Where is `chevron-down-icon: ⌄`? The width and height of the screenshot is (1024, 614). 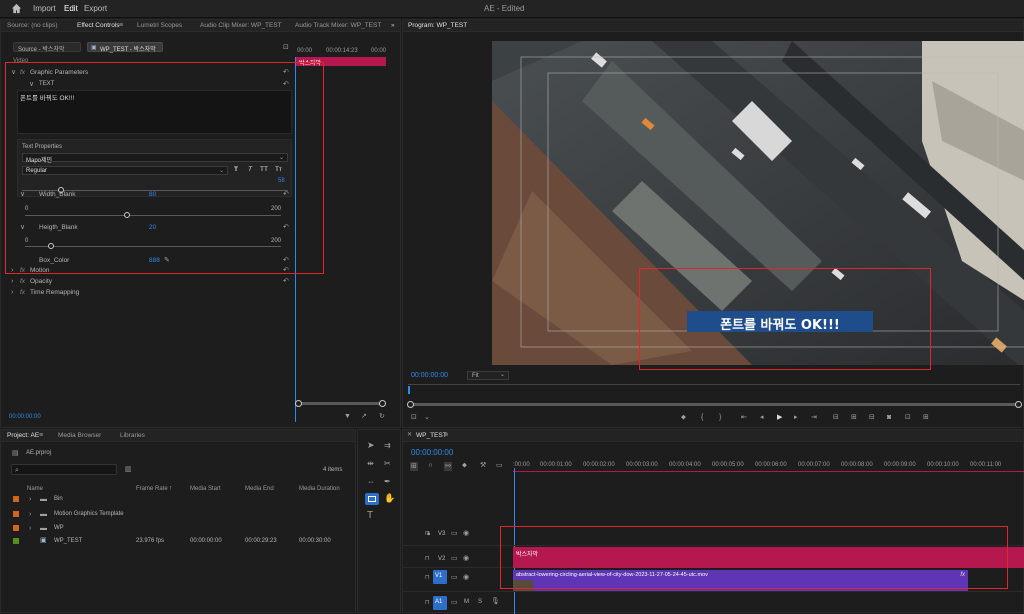 chevron-down-icon: ⌄ is located at coordinates (427, 417).